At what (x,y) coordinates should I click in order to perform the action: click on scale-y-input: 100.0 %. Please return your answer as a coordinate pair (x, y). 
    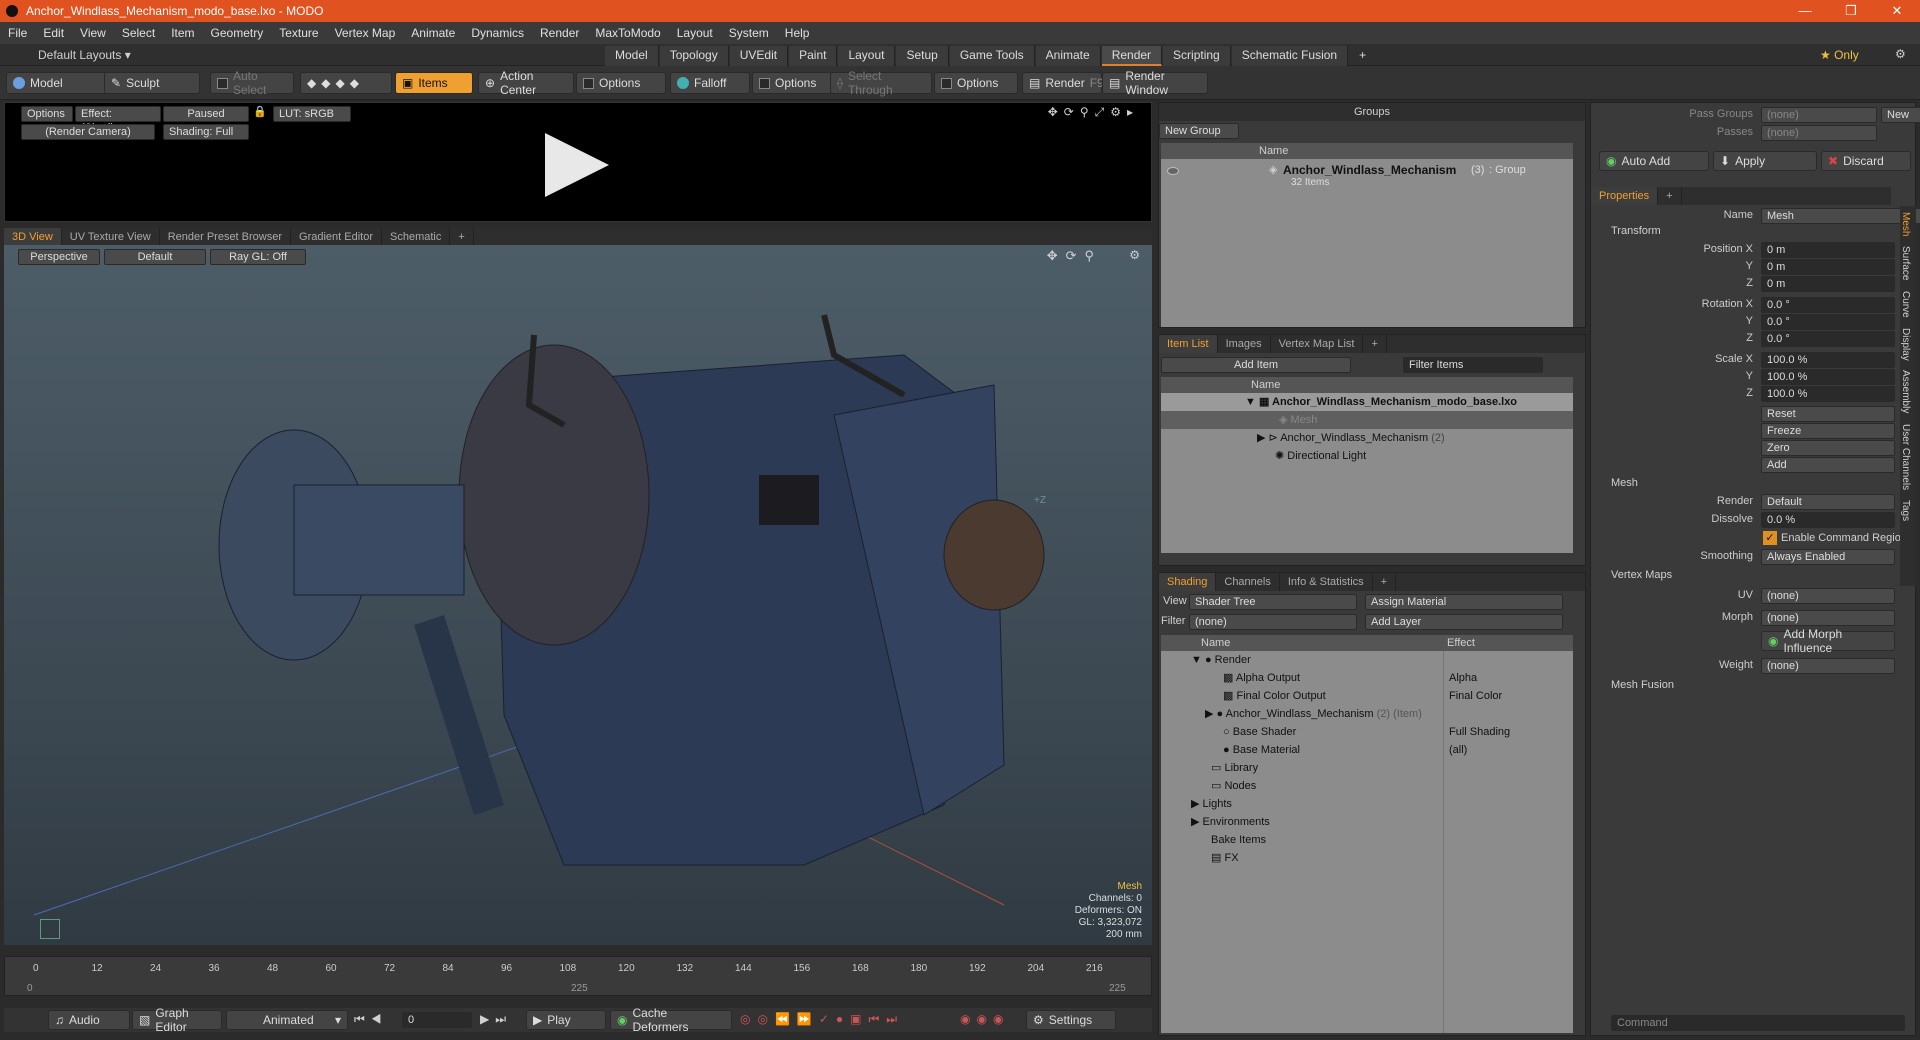
    Looking at the image, I should click on (1828, 377).